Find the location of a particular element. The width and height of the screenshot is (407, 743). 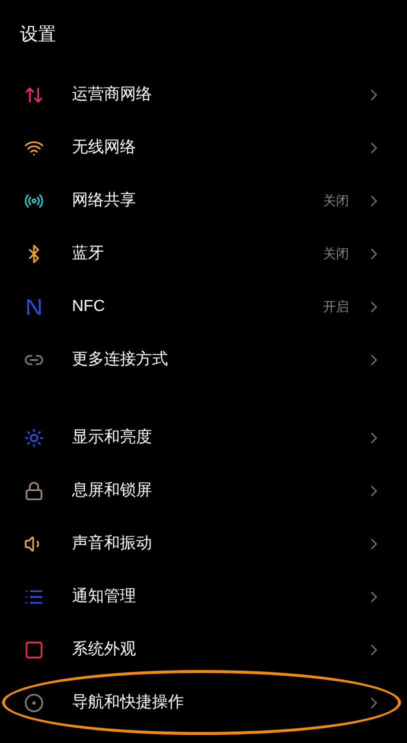

settings-row: NFC 开启 is located at coordinates (203, 306).